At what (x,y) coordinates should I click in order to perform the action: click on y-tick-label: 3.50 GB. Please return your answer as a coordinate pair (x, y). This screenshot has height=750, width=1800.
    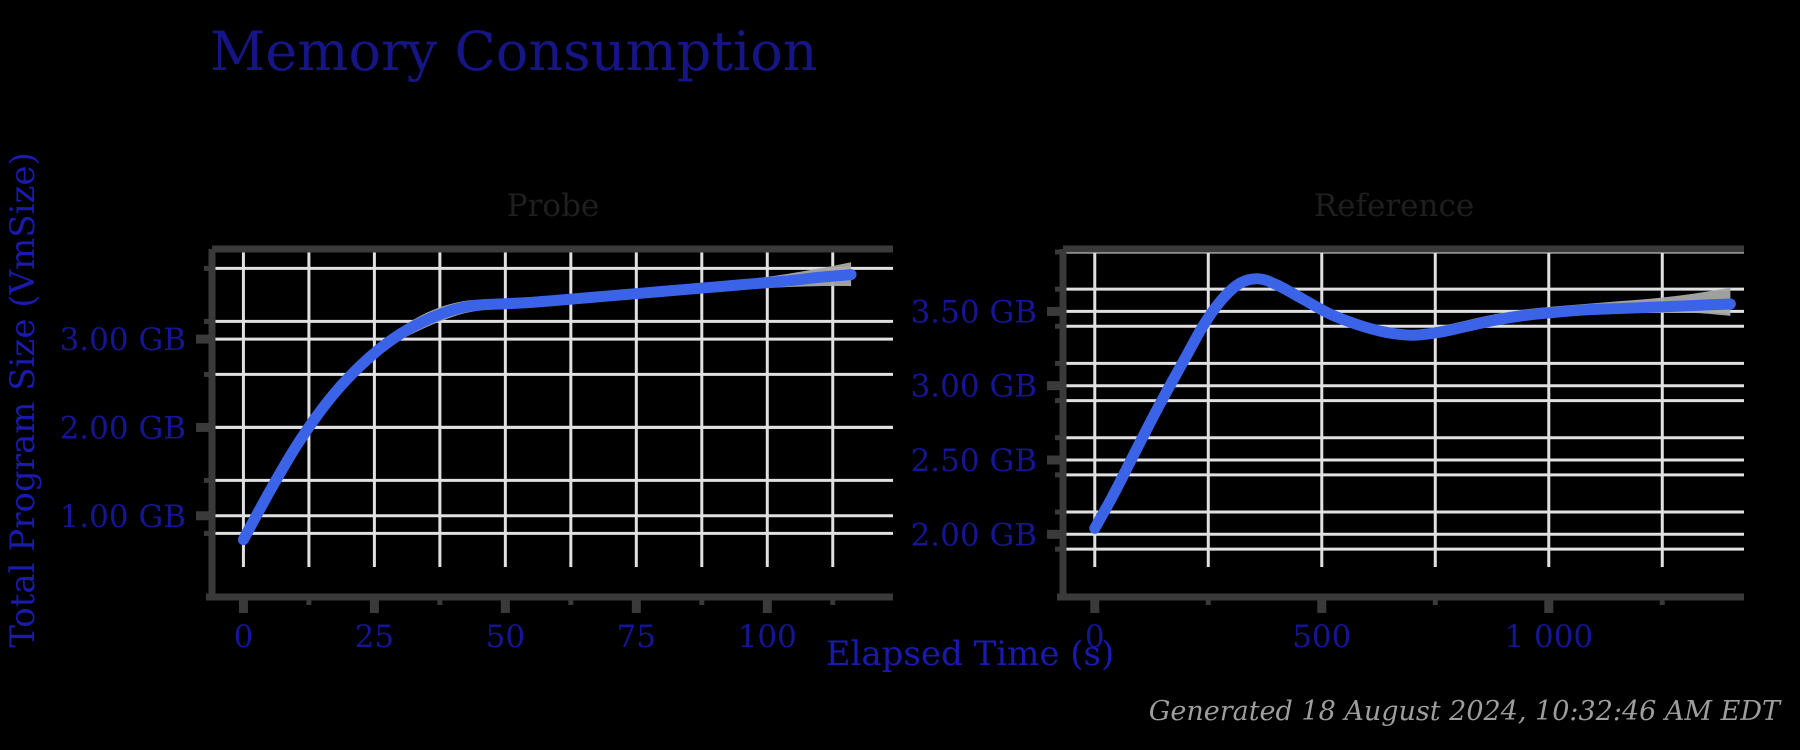
    Looking at the image, I should click on (974, 312).